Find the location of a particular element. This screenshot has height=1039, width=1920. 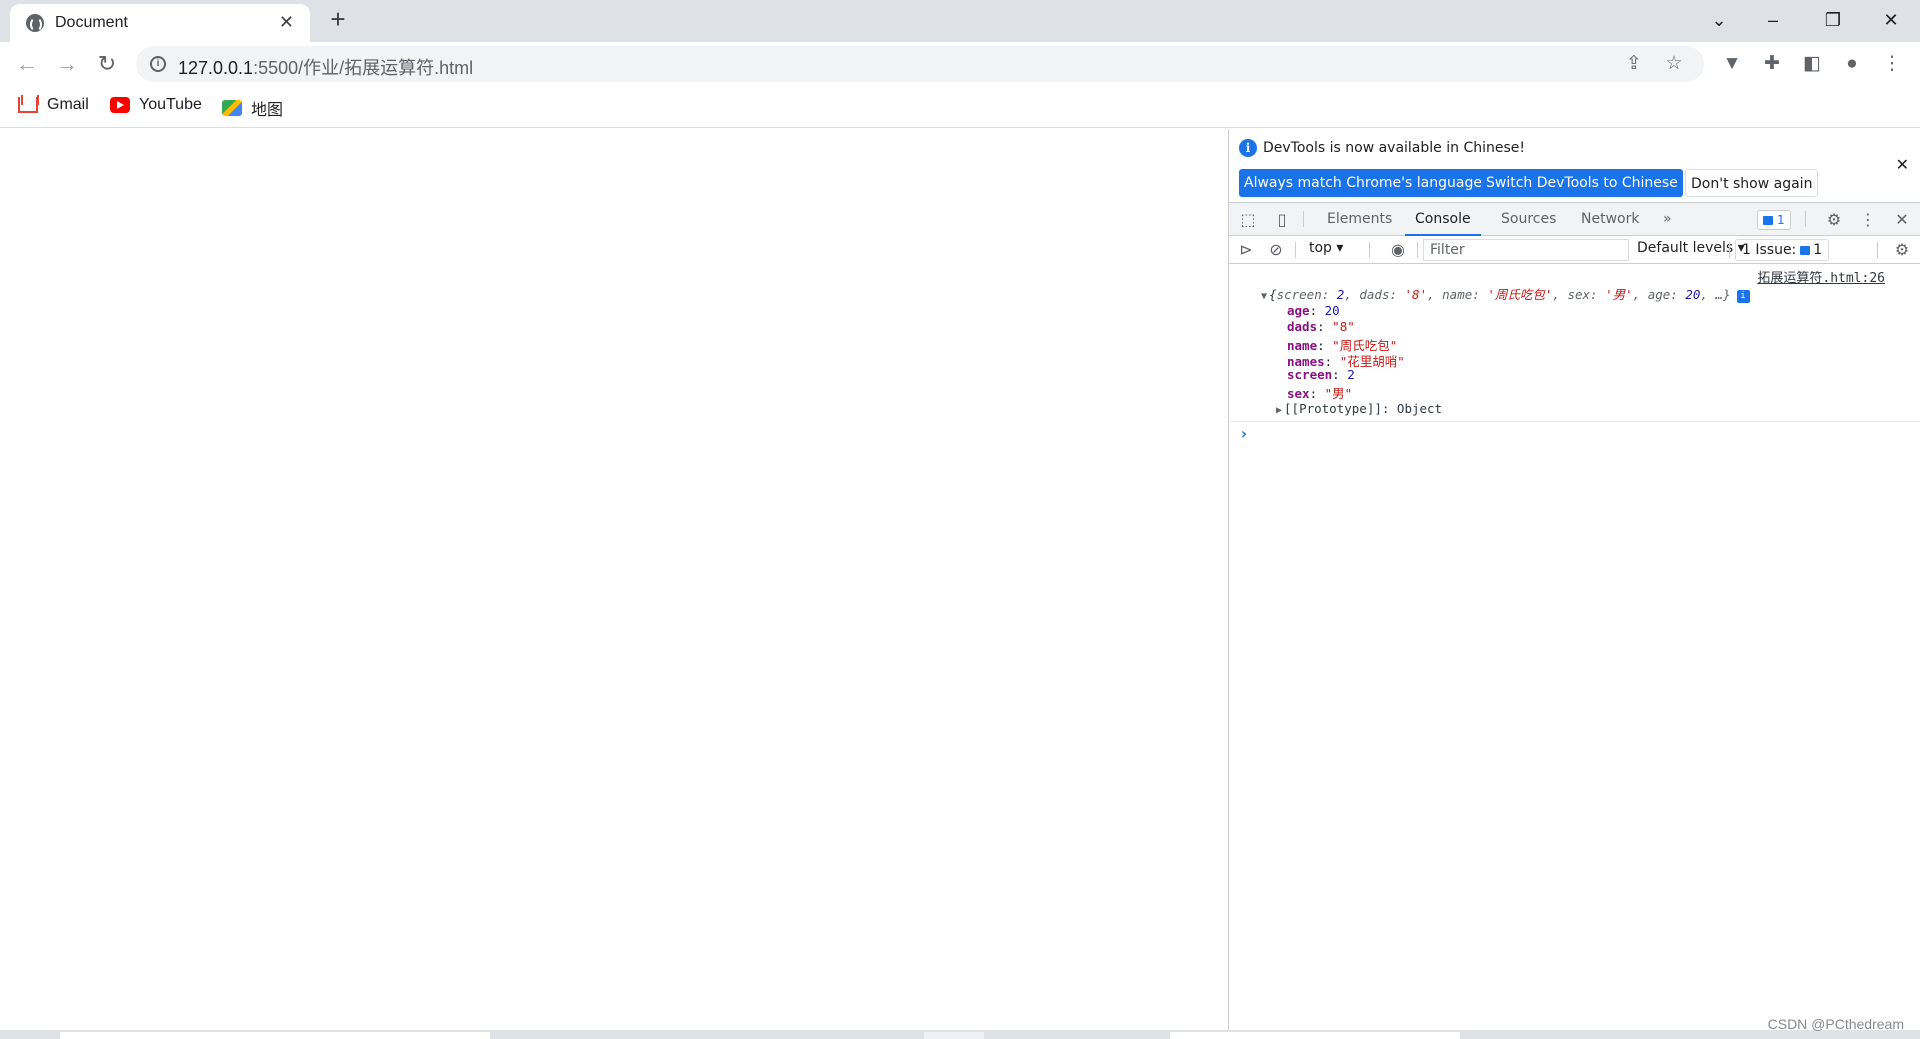

restore-button: ❐ is located at coordinates (1833, 20).